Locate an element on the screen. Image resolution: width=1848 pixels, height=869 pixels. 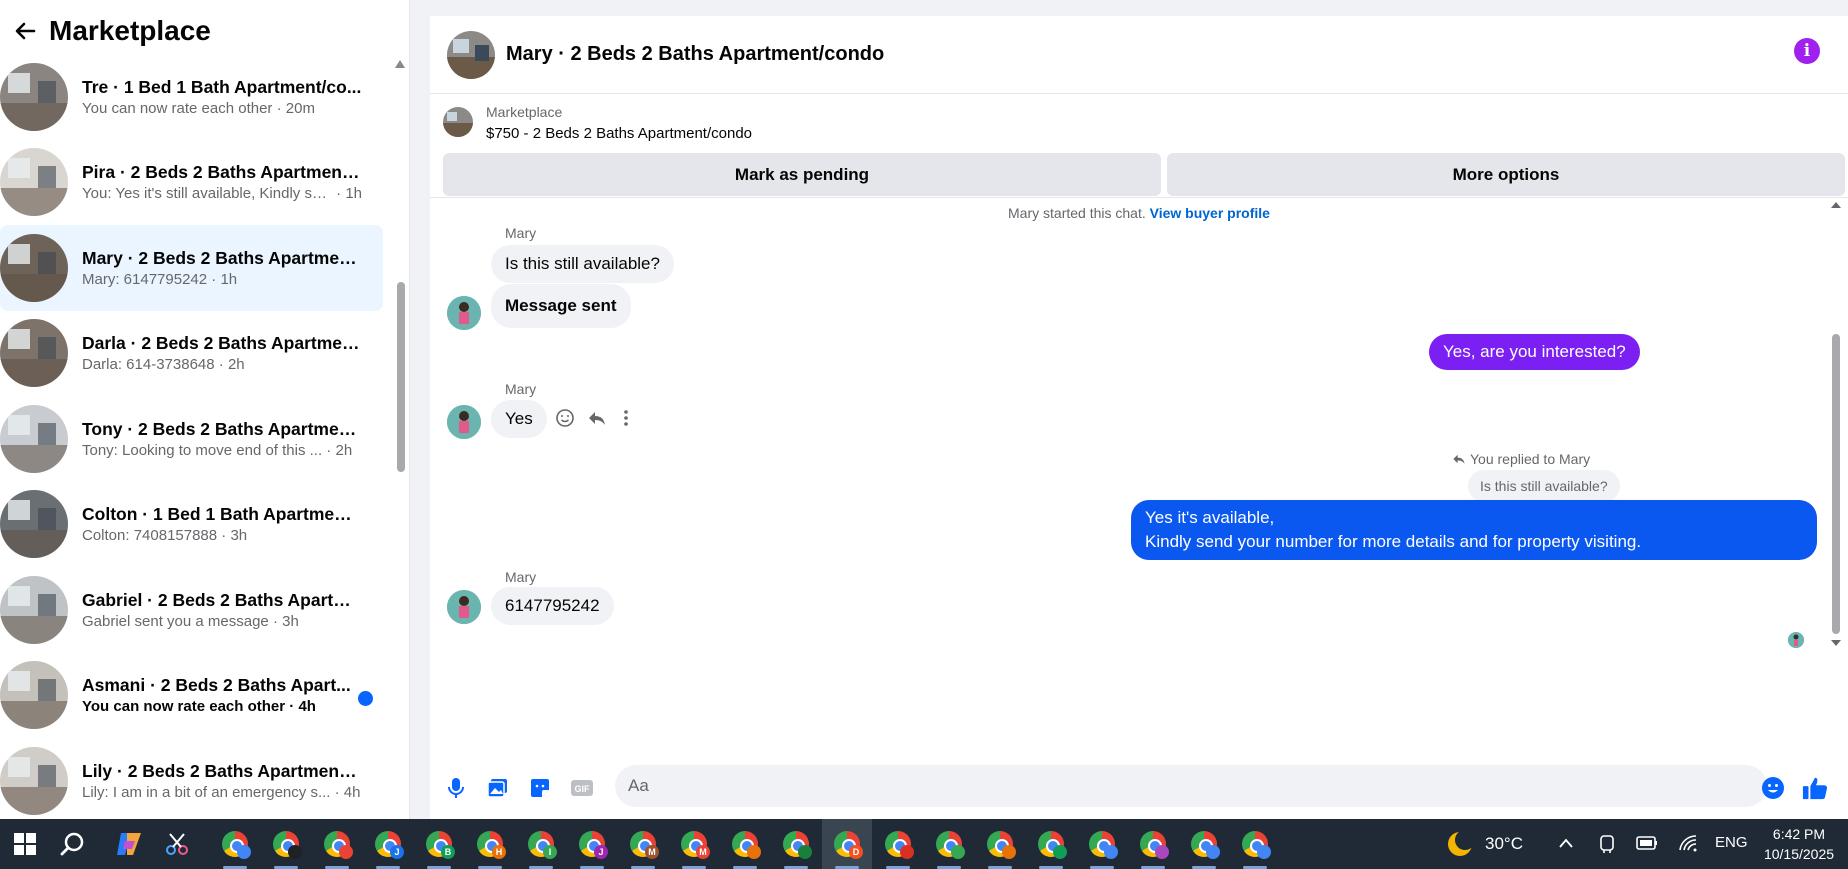
listing-avatar is located at coordinates (471, 54).